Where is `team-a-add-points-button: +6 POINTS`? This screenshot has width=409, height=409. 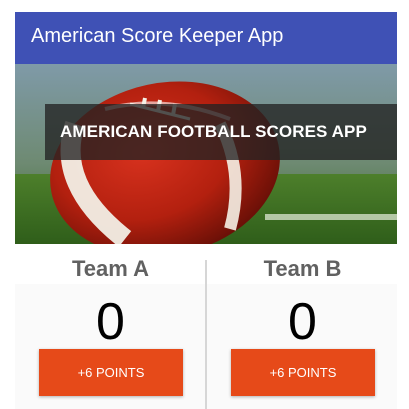 team-a-add-points-button: +6 POINTS is located at coordinates (111, 372).